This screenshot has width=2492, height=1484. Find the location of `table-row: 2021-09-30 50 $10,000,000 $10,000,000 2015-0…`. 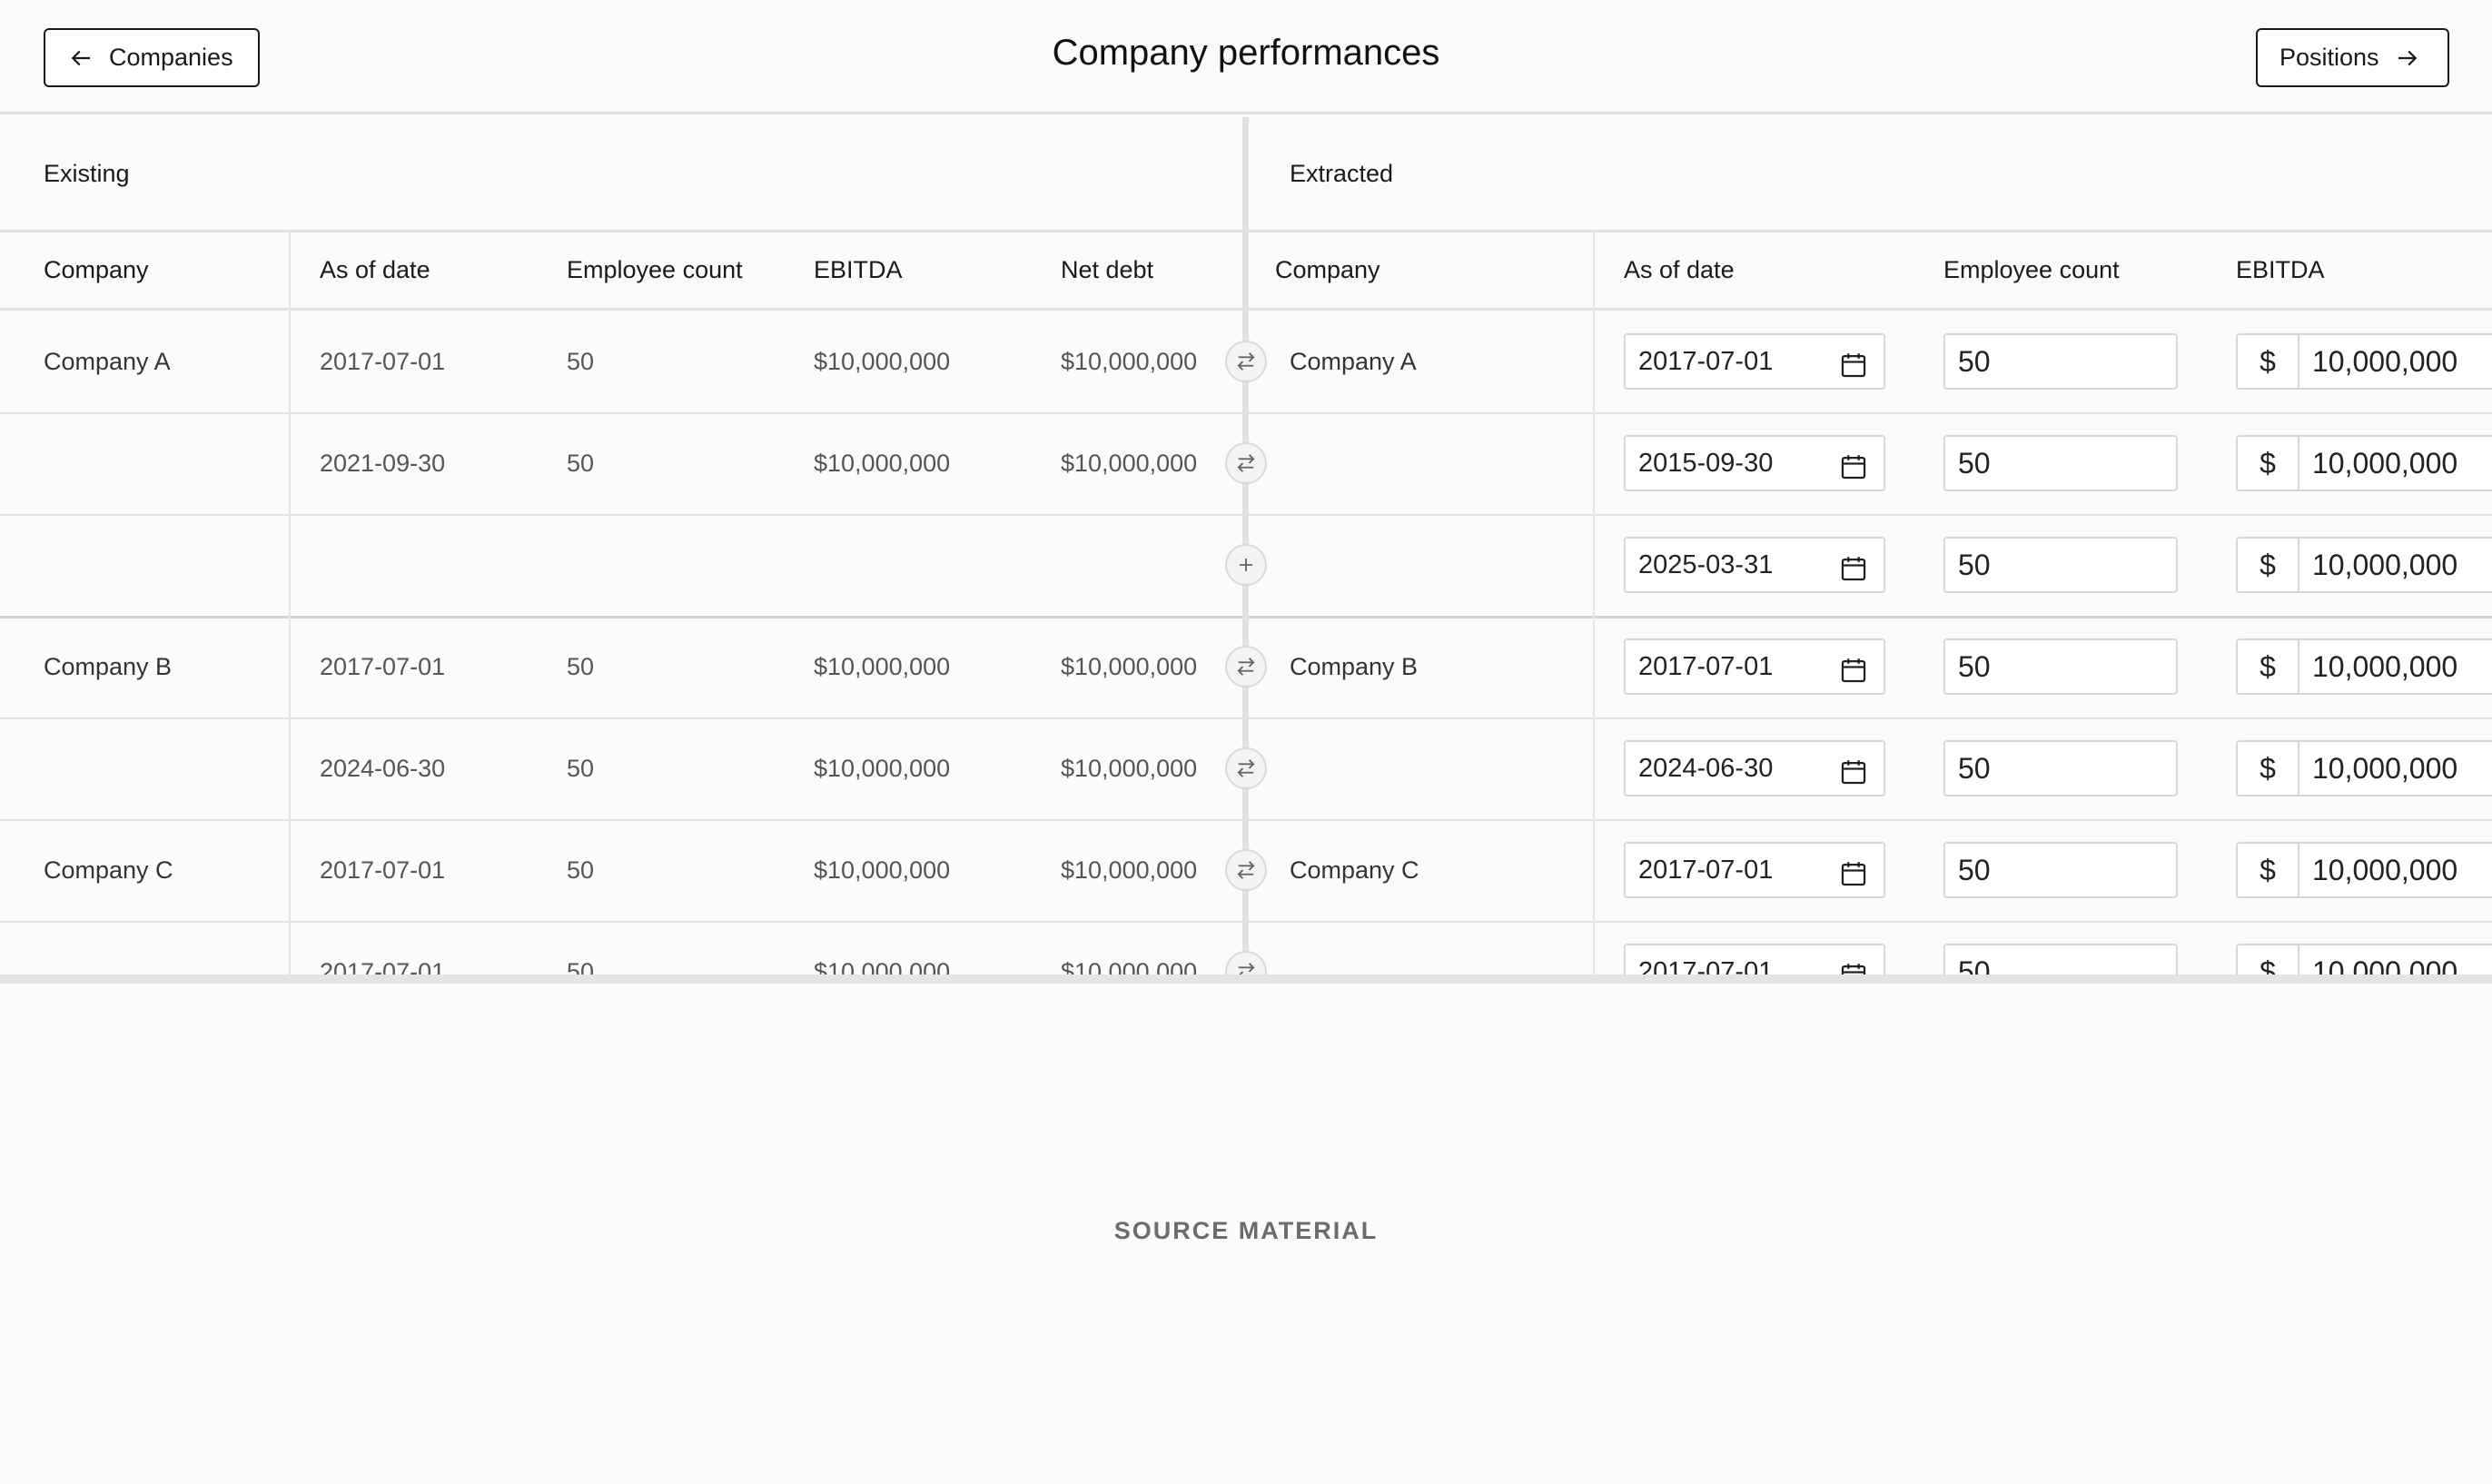

table-row: 2021-09-30 50 $10,000,000 $10,000,000 2015-0… is located at coordinates (1246, 463).